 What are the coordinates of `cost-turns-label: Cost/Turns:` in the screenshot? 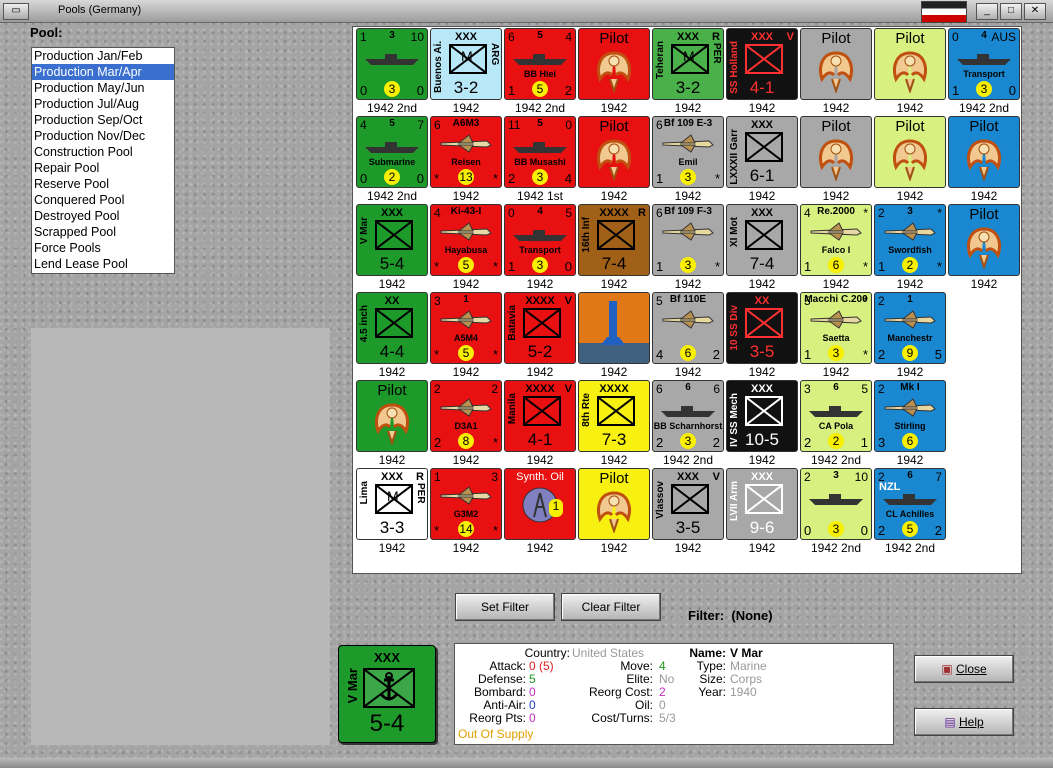 It's located at (622, 718).